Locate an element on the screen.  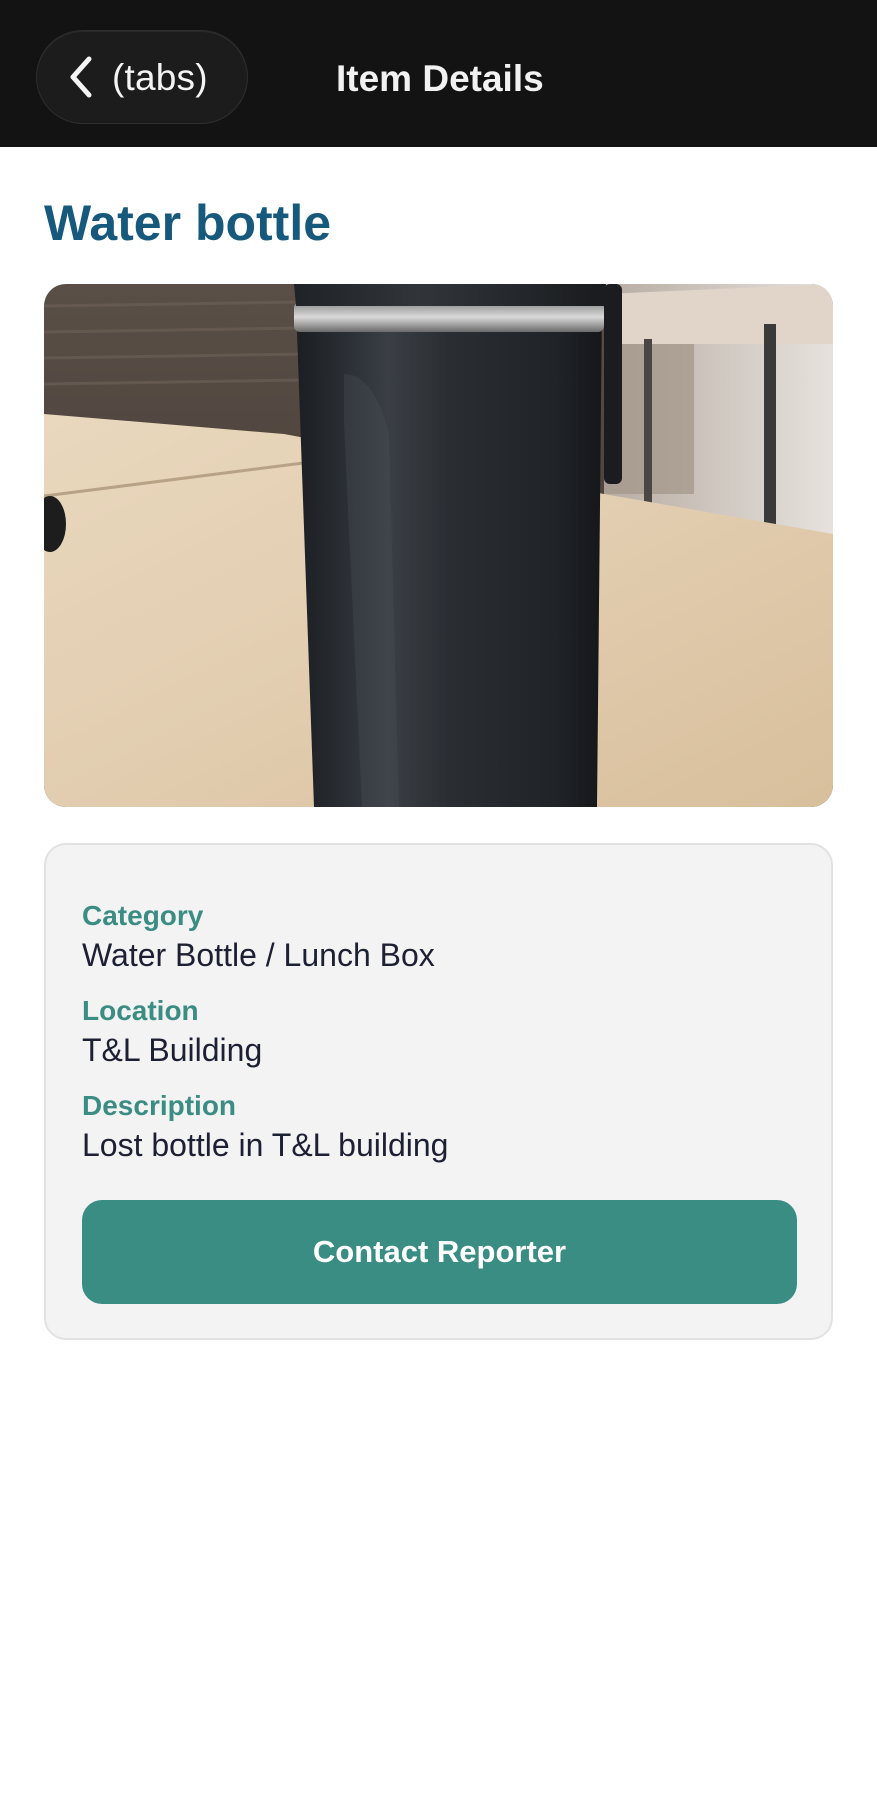
contact-reporter-button: Contact Reporter is located at coordinates (439, 1252).